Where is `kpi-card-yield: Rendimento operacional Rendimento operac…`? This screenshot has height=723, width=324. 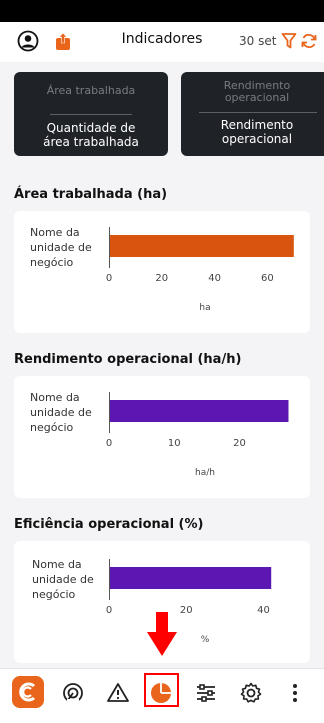 kpi-card-yield: Rendimento operacional Rendimento operac… is located at coordinates (252, 114).